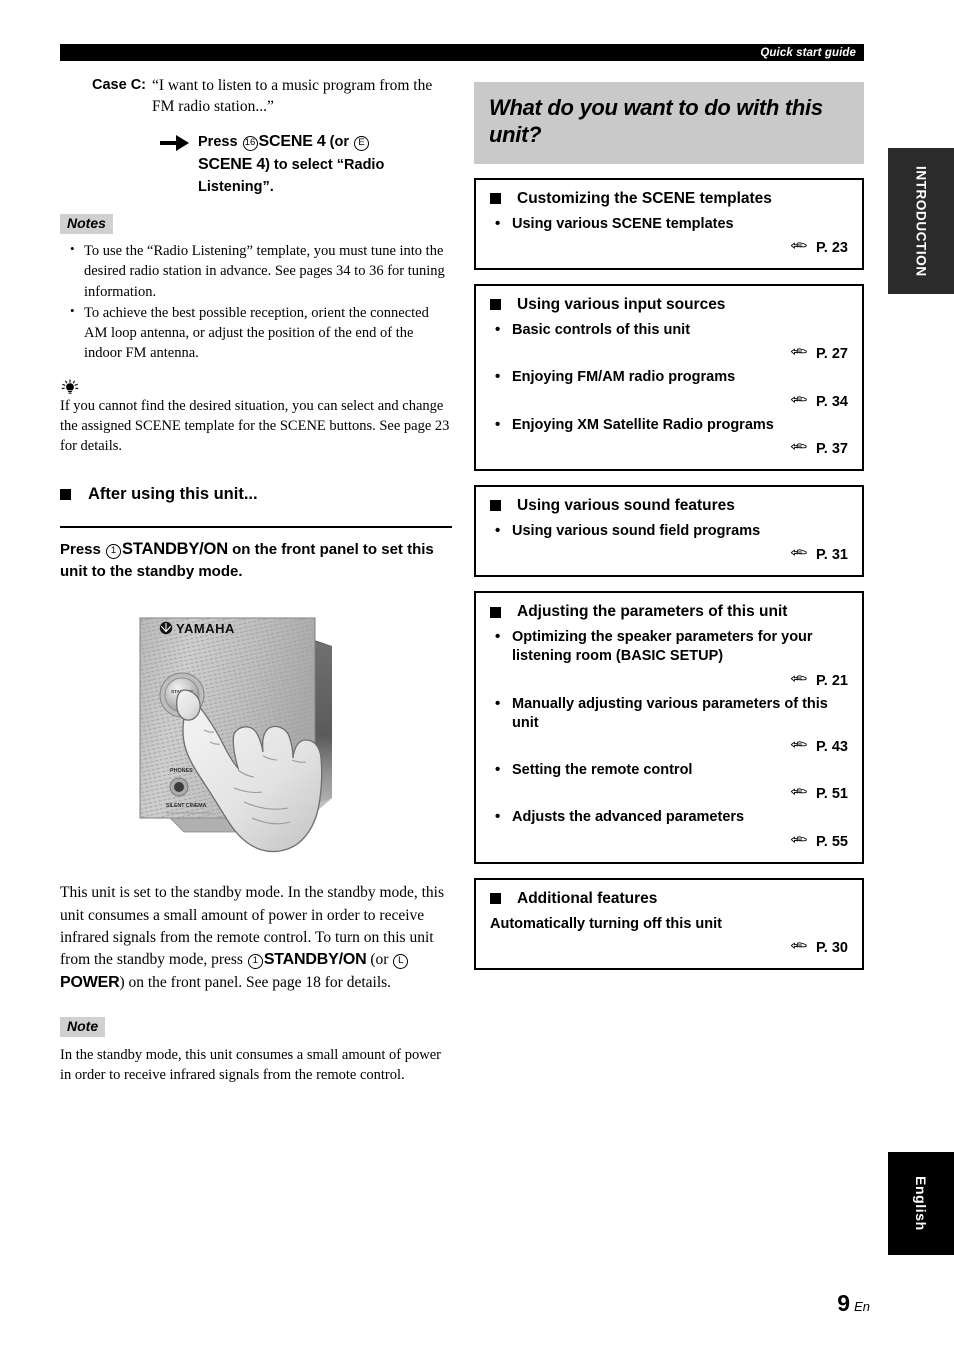 Image resolution: width=954 pixels, height=1348 pixels. Describe the element at coordinates (669, 747) in the screenshot. I see `page-reference: P. 43` at that location.